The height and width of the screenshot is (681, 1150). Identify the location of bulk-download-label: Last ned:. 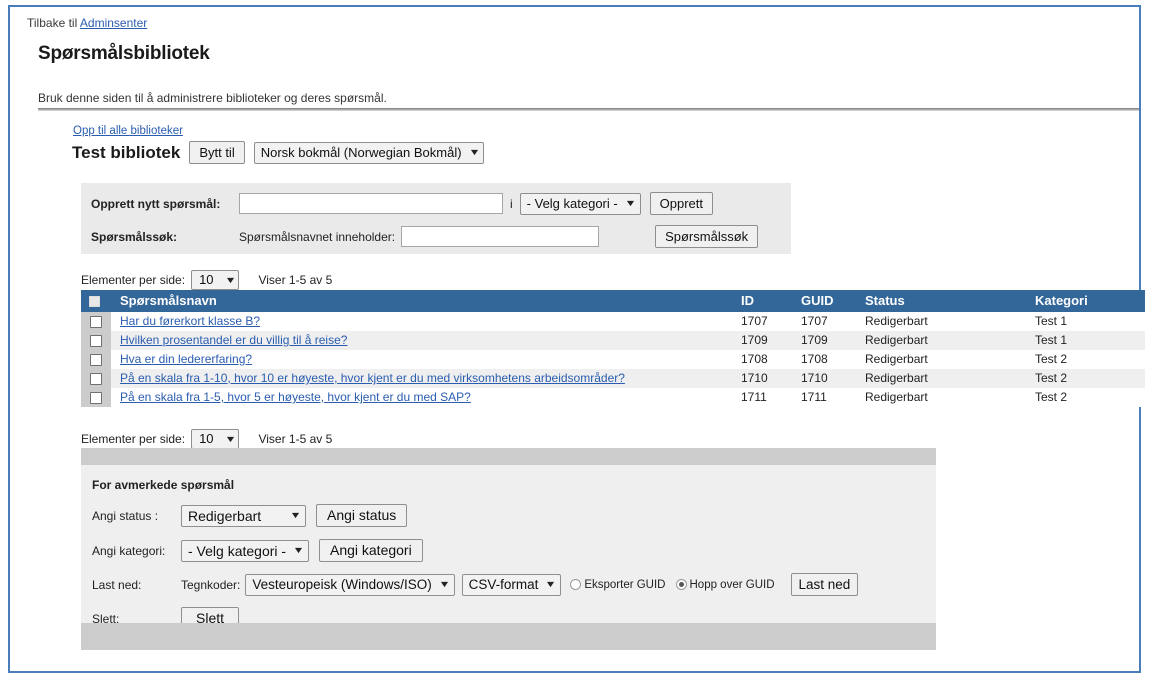
(117, 584).